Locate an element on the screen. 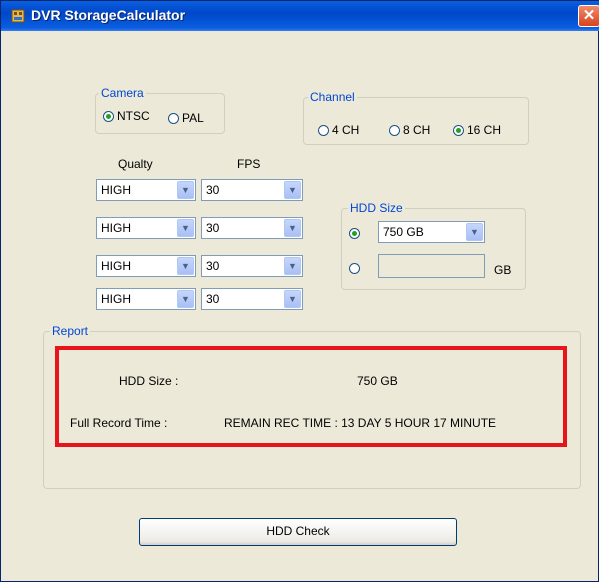 This screenshot has height=582, width=599. hdd-unit-label: GB is located at coordinates (503, 270).